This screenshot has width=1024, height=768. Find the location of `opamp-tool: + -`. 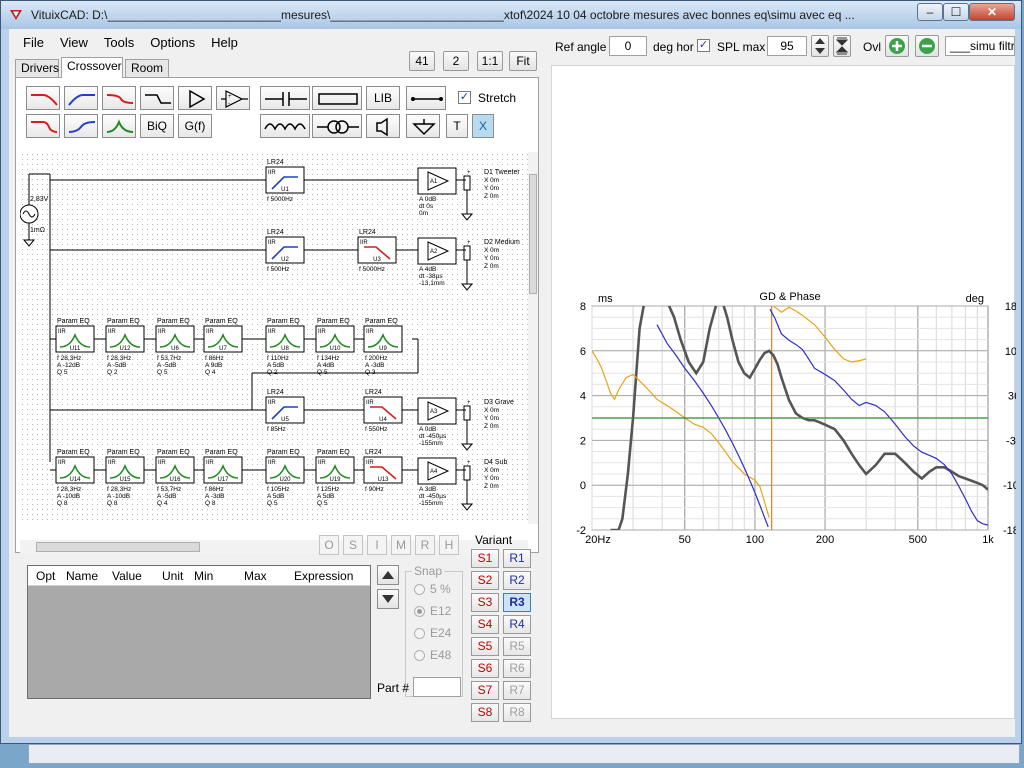

opamp-tool: + - is located at coordinates (233, 98).